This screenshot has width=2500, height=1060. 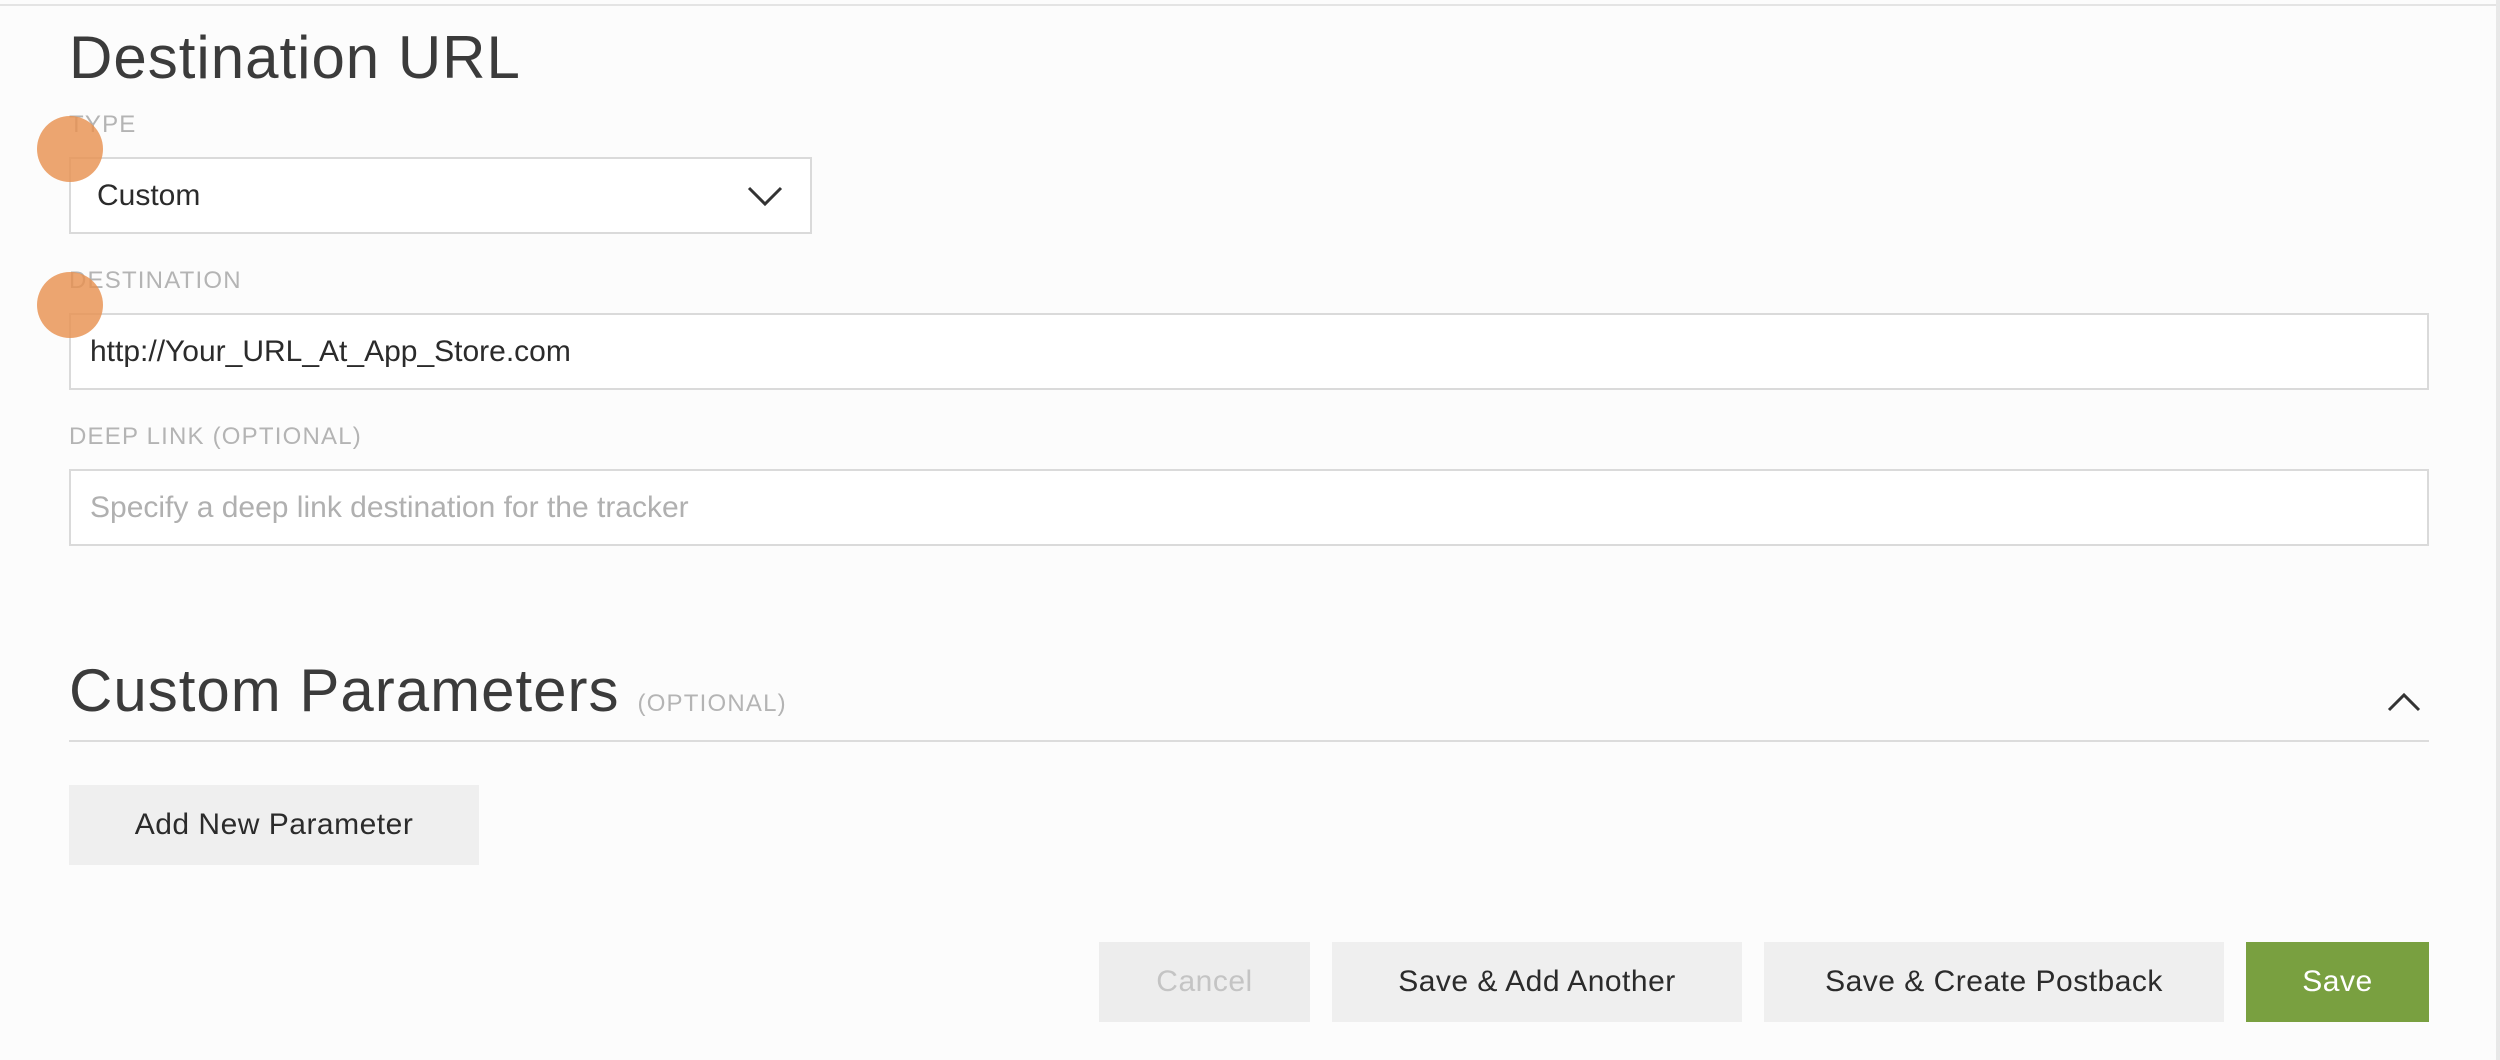 What do you see at coordinates (1249, 507) in the screenshot?
I see `deep-link-input` at bounding box center [1249, 507].